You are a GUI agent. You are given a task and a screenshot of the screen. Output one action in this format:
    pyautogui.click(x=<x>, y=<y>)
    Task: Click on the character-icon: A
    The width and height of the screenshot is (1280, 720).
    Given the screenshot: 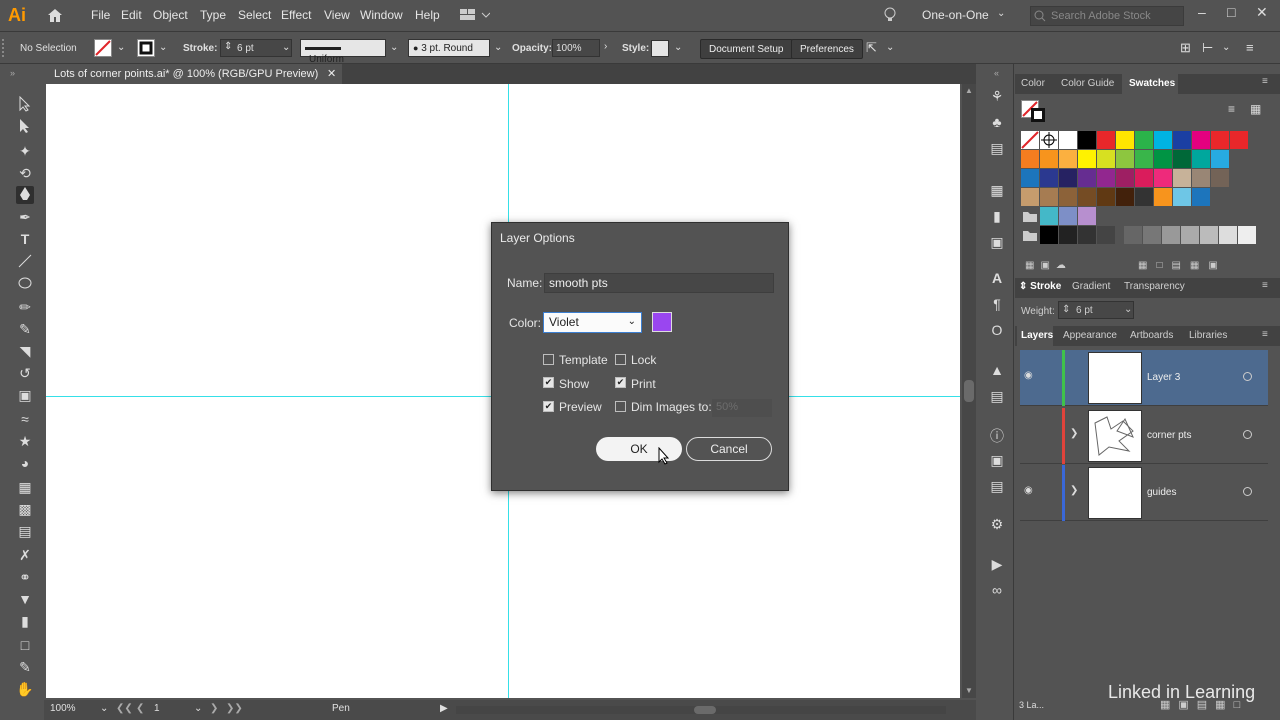 What is the action you would take?
    pyautogui.click(x=997, y=279)
    